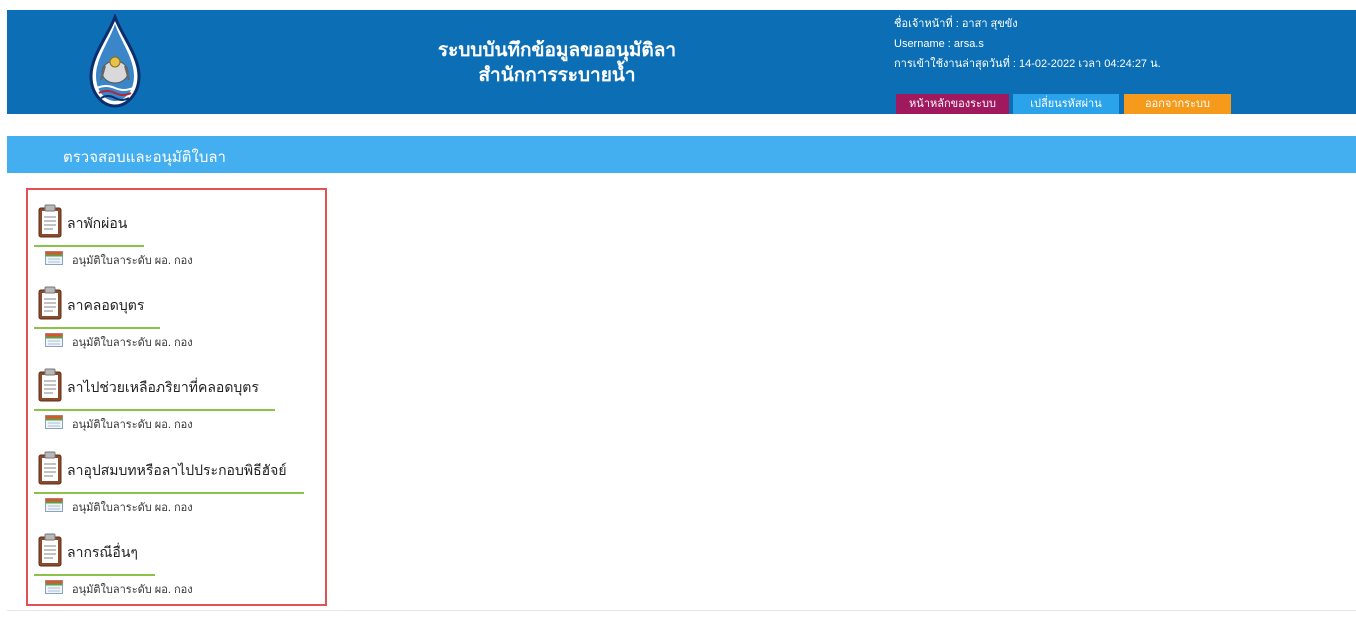  I want to click on system-title-line1: ระบบบันทึกข้อมูลขออนุมัติลา, so click(557, 50).